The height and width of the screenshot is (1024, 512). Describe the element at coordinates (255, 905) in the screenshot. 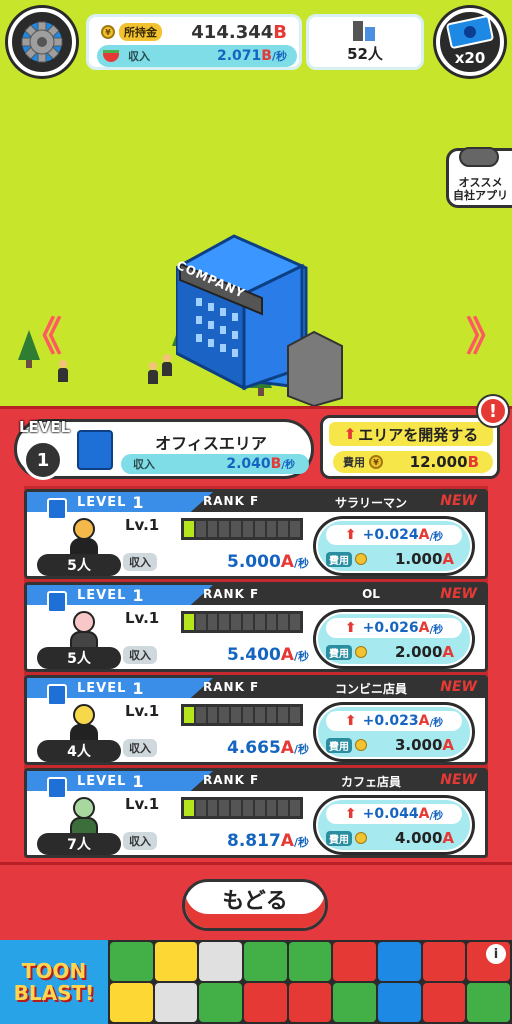

I see `back-button: もどる` at that location.